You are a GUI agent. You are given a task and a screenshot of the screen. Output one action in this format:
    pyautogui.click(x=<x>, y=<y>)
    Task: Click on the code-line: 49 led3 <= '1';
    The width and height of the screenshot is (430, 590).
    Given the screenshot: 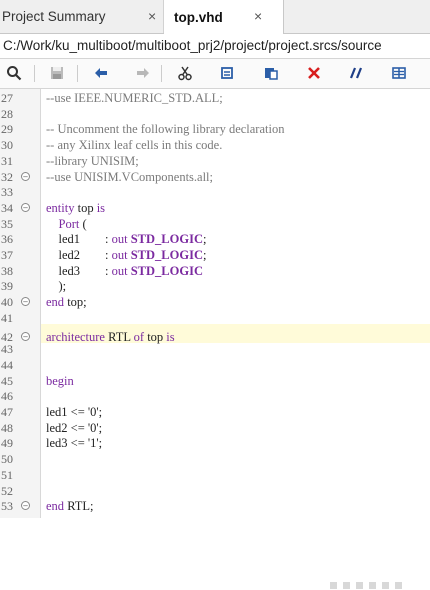 What is the action you would take?
    pyautogui.click(x=215, y=443)
    